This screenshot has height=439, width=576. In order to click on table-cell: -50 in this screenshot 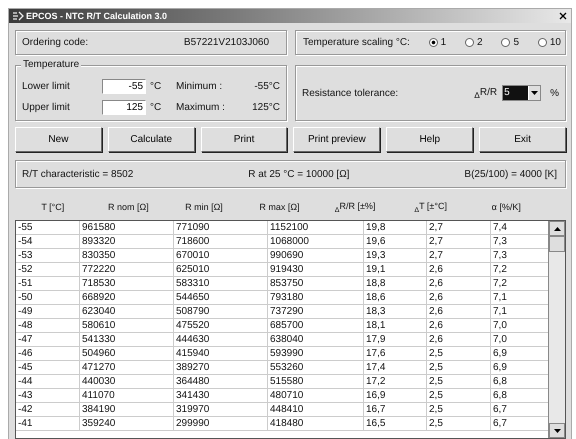, I will do `click(48, 297)`.